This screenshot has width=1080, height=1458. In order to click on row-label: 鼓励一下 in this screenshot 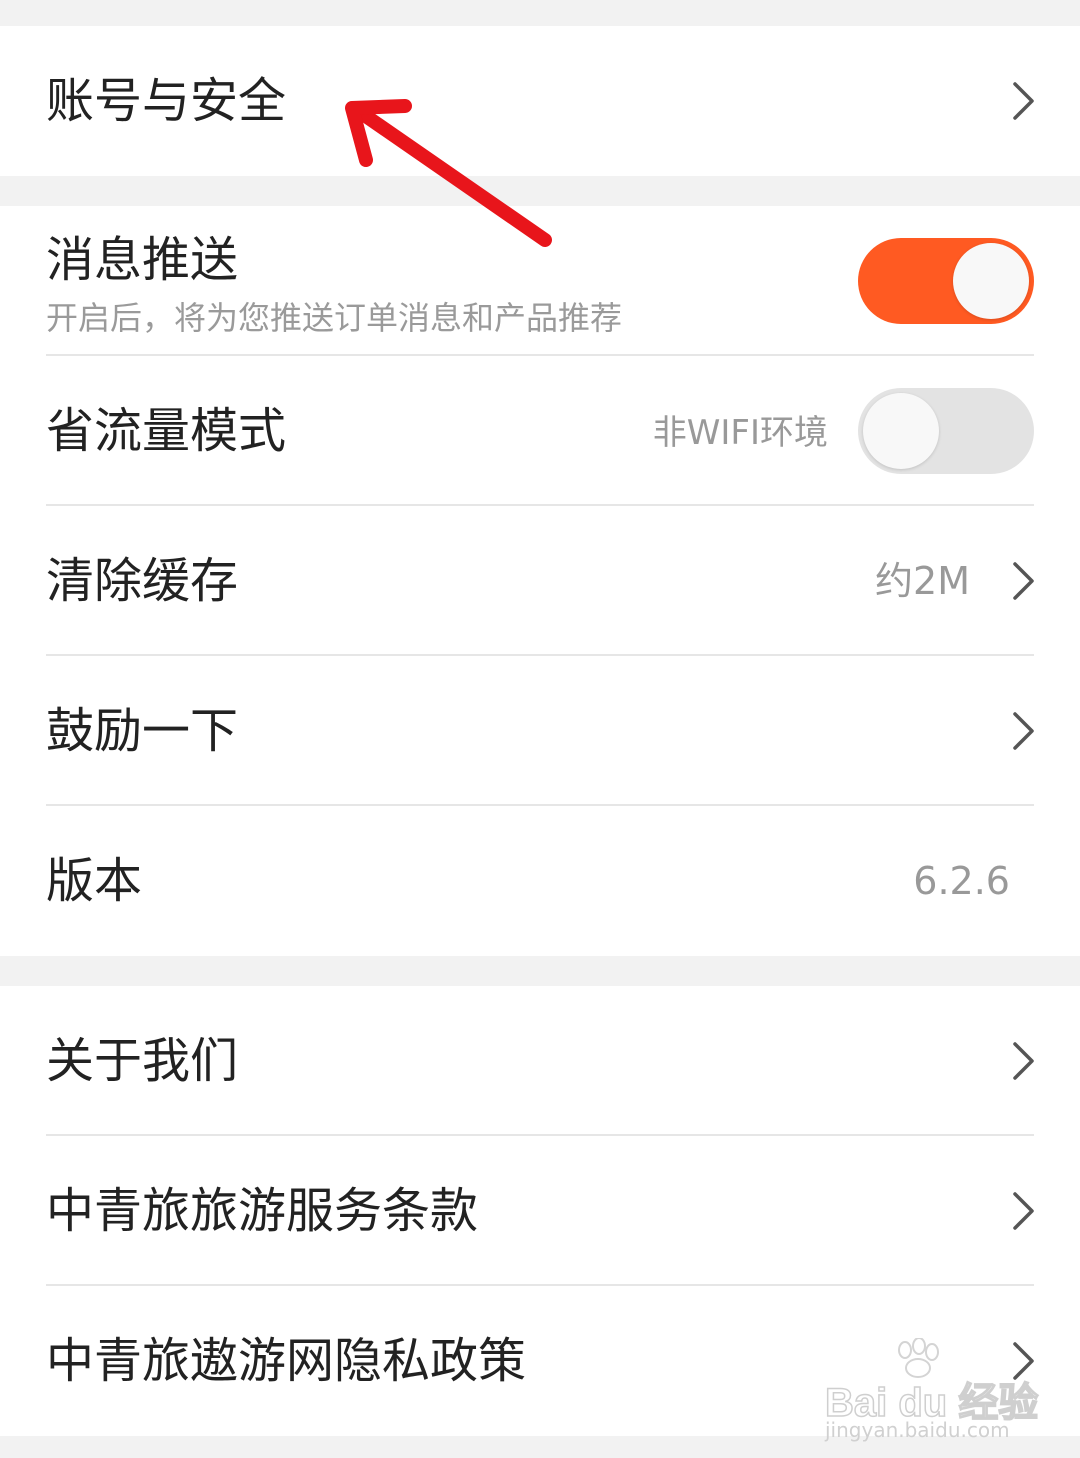, I will do `click(142, 731)`.